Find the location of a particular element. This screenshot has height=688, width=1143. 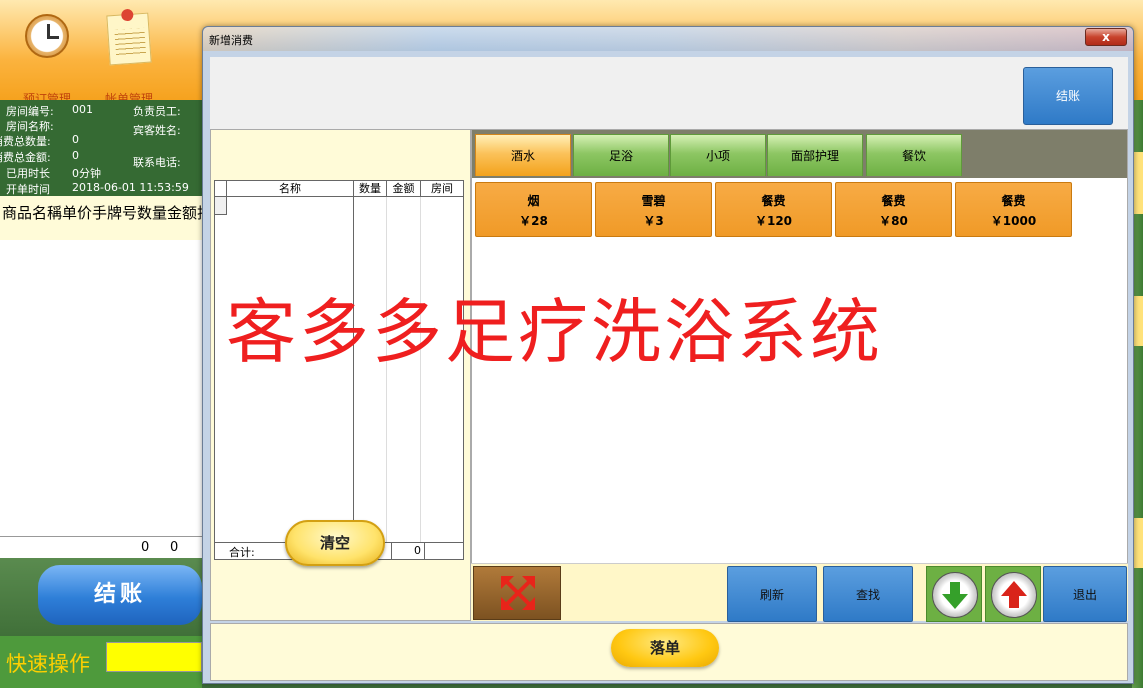

product-name: 烟 is located at coordinates (533, 201).